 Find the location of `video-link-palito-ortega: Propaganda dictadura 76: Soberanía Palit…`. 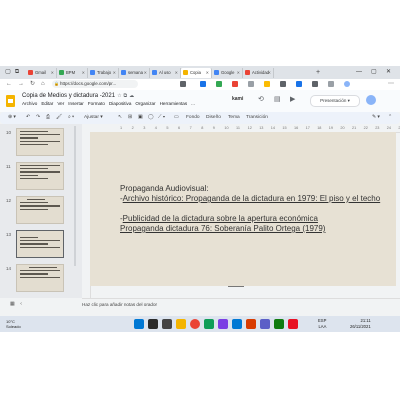

video-link-palito-ortega: Propaganda dictadura 76: Soberanía Palit… is located at coordinates (222, 228).